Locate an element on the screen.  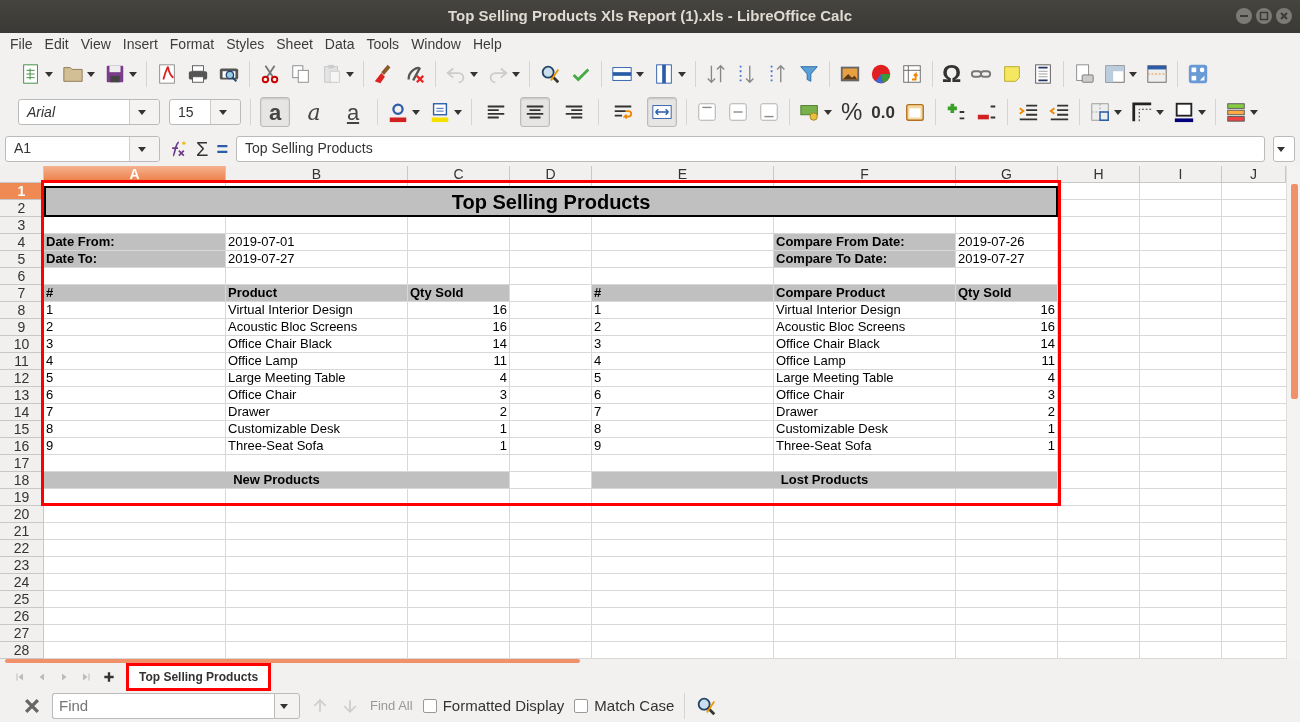
column-header: J is located at coordinates (1254, 174).